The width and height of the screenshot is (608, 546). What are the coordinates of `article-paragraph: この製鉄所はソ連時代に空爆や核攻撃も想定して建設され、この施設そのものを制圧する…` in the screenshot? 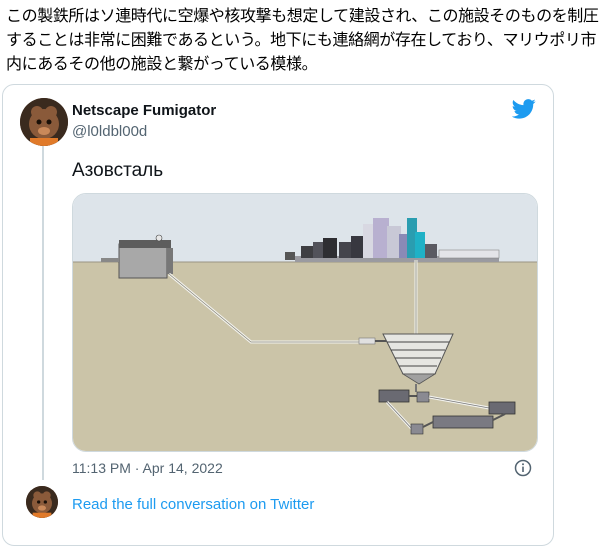 It's located at (302, 39).